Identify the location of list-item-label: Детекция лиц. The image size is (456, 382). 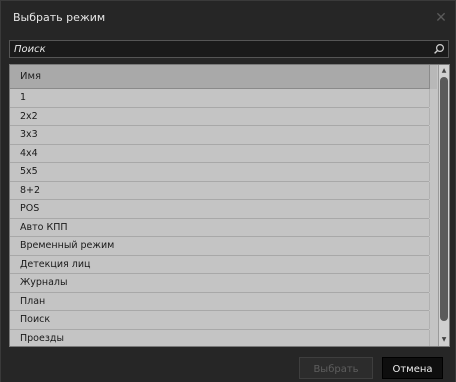
(55, 264).